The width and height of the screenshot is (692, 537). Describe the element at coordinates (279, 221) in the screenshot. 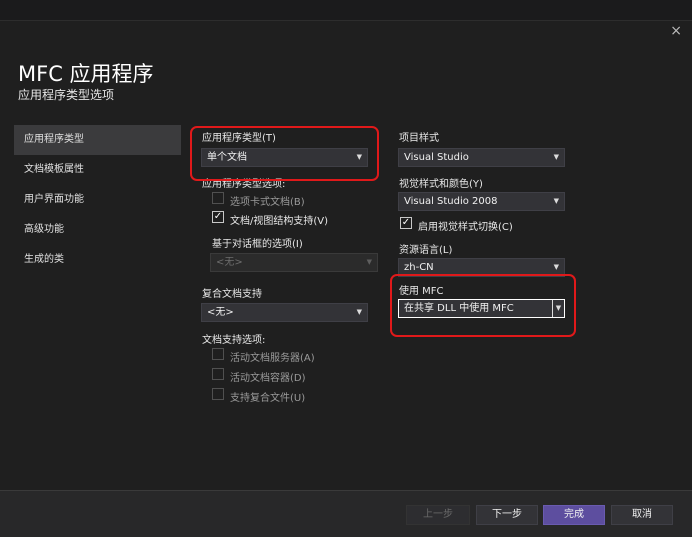

I see `docview-label: 文档/视图结构支持(V)` at that location.